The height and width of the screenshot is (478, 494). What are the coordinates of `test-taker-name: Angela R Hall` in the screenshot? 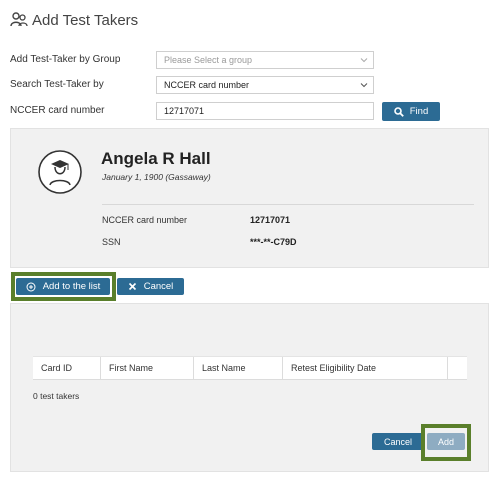 It's located at (156, 158).